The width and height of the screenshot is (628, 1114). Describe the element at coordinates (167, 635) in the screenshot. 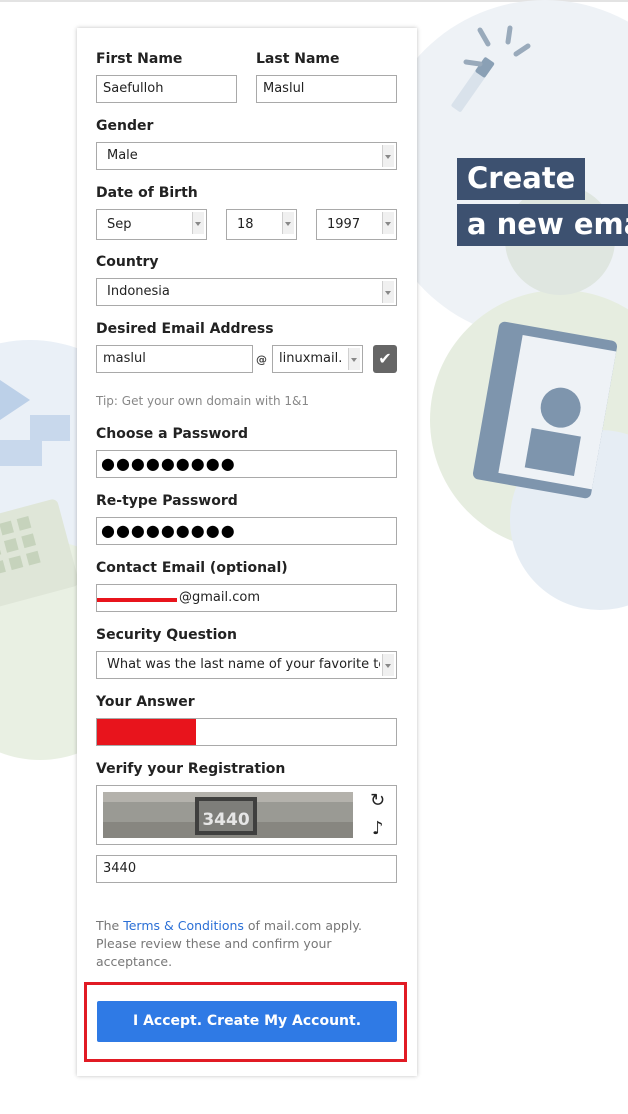

I see `security-question-label: Security Question` at that location.